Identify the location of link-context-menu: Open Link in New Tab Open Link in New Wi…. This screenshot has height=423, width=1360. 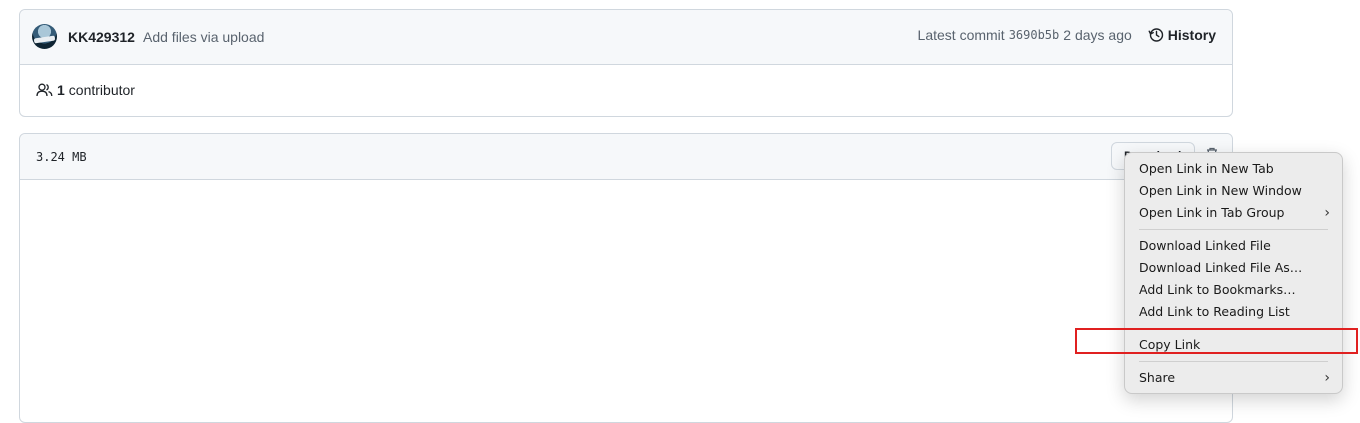
(1233, 273).